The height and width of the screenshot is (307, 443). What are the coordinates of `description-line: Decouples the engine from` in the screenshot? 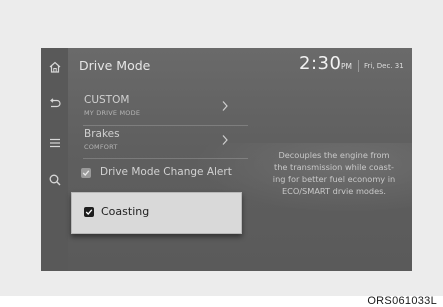 It's located at (334, 155).